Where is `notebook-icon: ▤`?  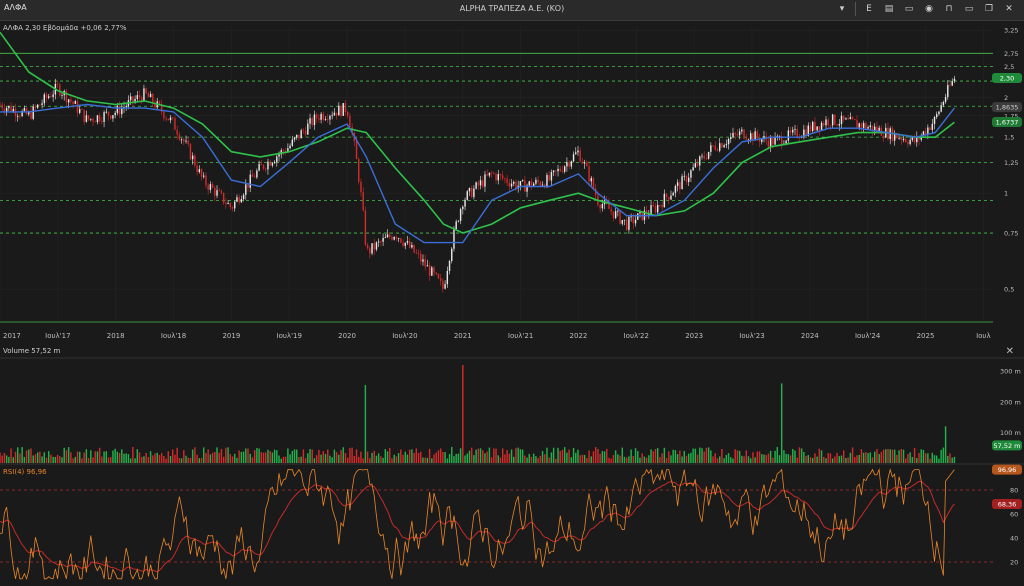
notebook-icon: ▤ is located at coordinates (889, 9).